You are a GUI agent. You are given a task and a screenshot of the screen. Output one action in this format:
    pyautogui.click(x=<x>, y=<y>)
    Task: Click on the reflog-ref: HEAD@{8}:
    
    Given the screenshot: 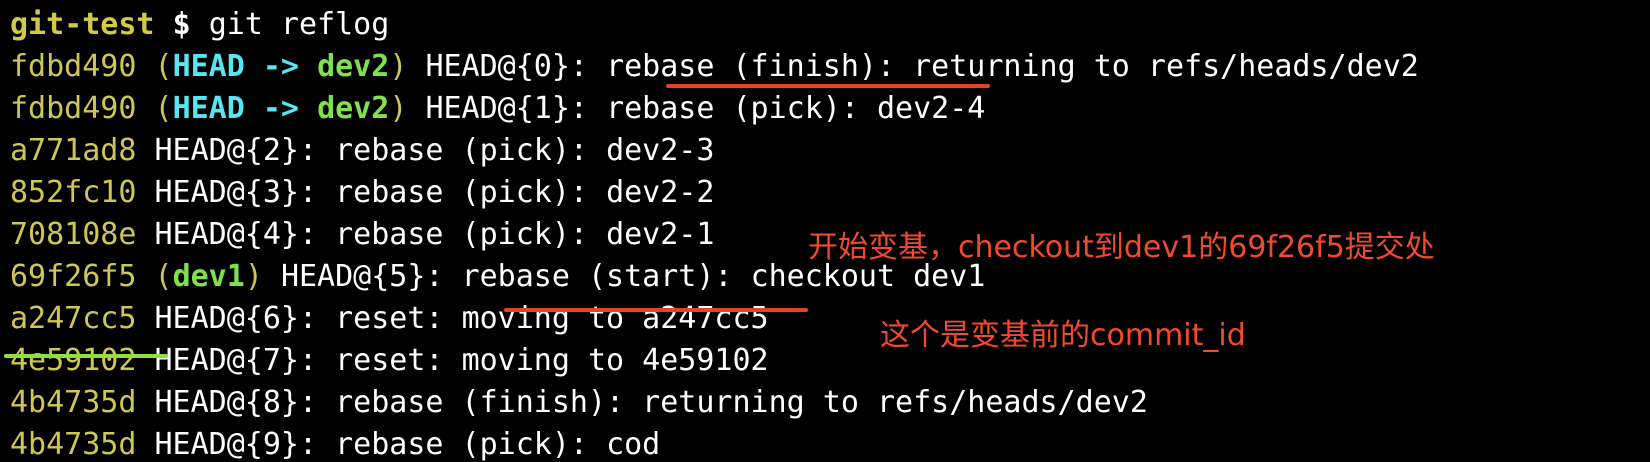 What is the action you would take?
    pyautogui.click(x=236, y=402)
    